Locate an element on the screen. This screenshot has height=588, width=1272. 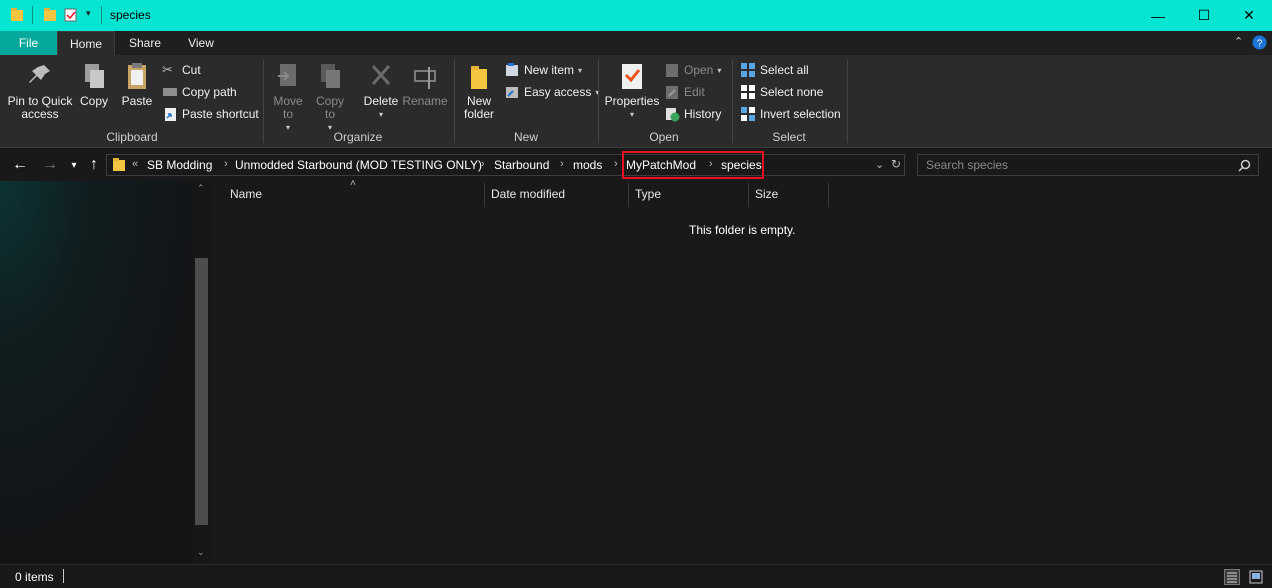
minimize-button: — is located at coordinates (1158, 15).